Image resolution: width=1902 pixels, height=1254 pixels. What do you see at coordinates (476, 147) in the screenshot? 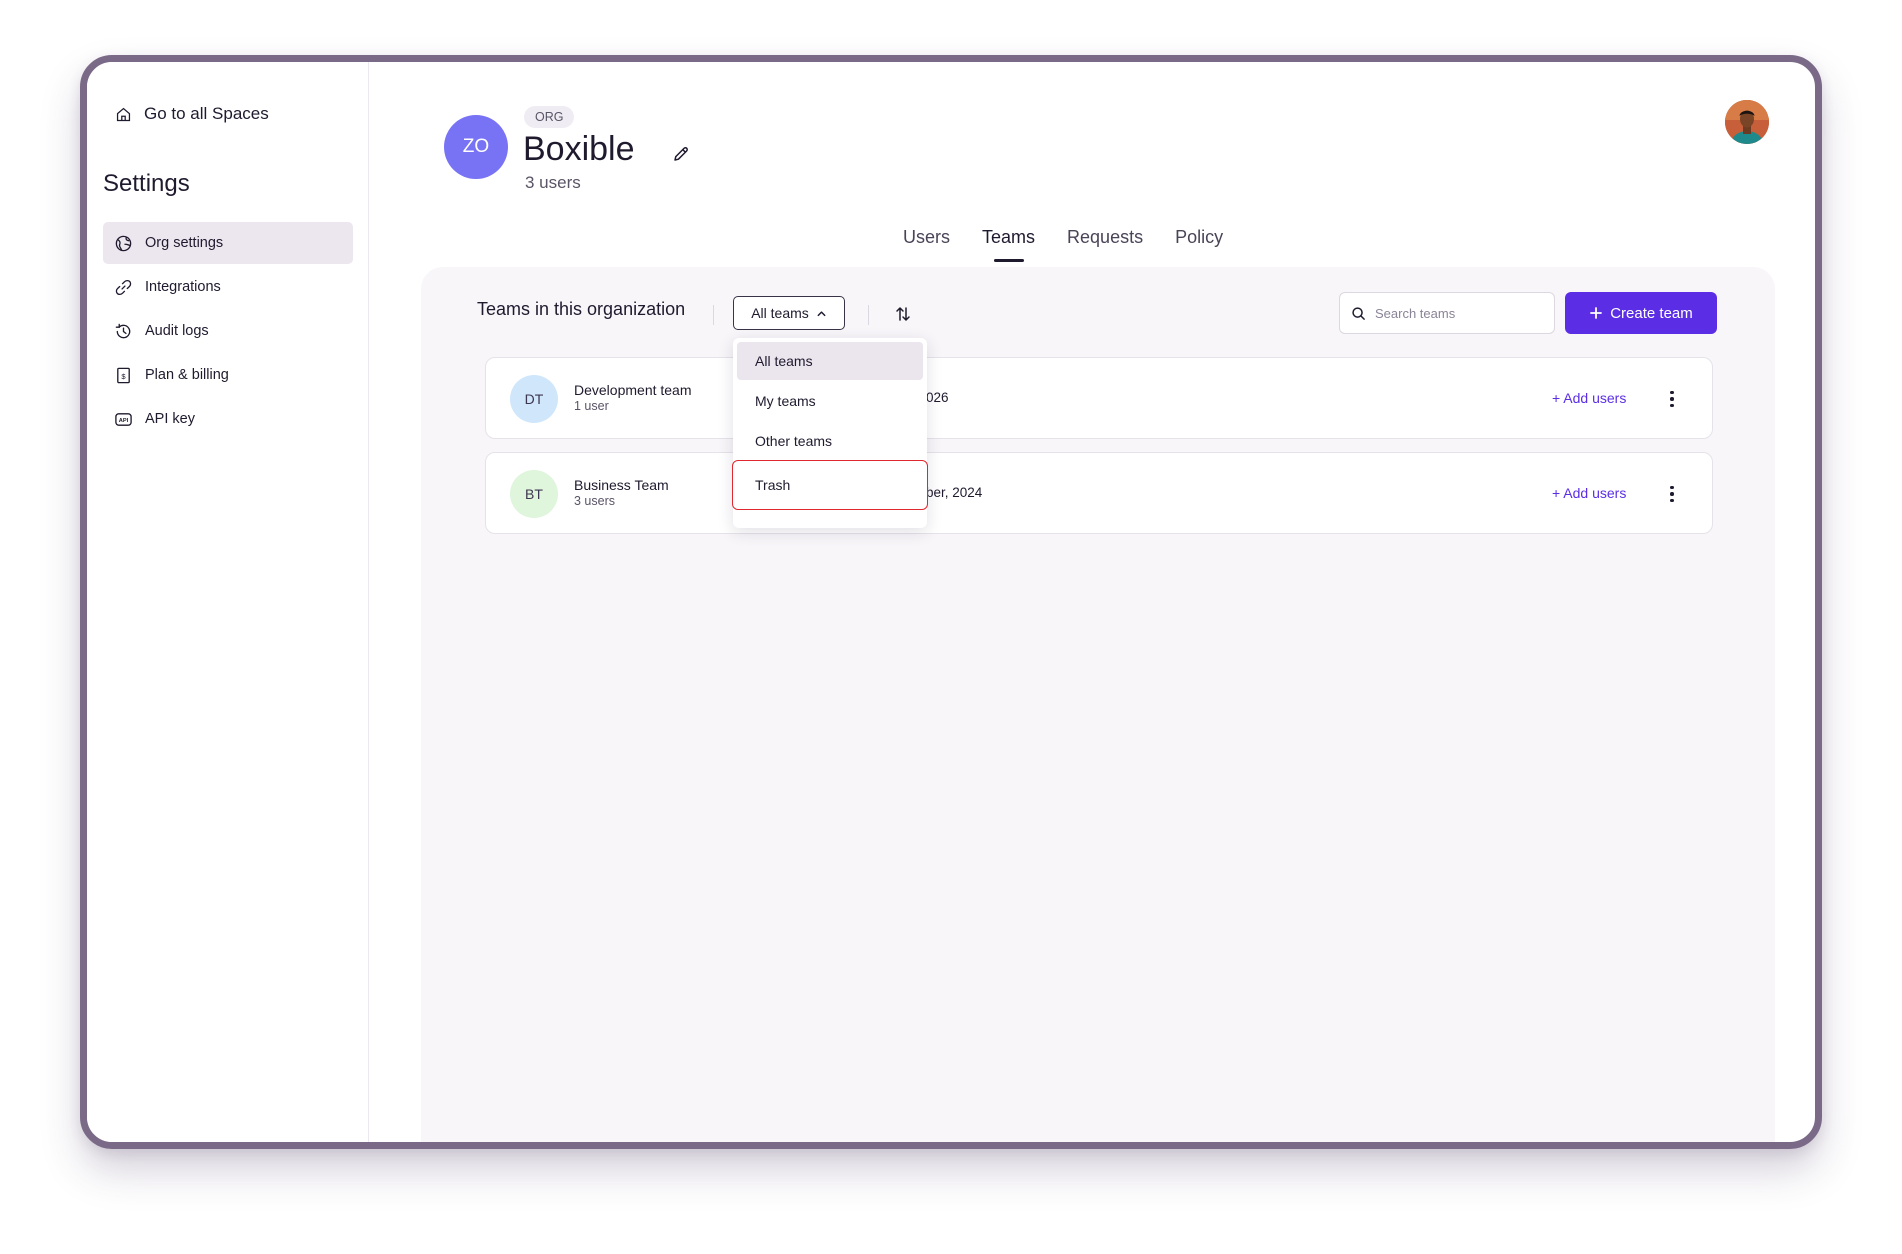
I see `org-avatar: ZO` at bounding box center [476, 147].